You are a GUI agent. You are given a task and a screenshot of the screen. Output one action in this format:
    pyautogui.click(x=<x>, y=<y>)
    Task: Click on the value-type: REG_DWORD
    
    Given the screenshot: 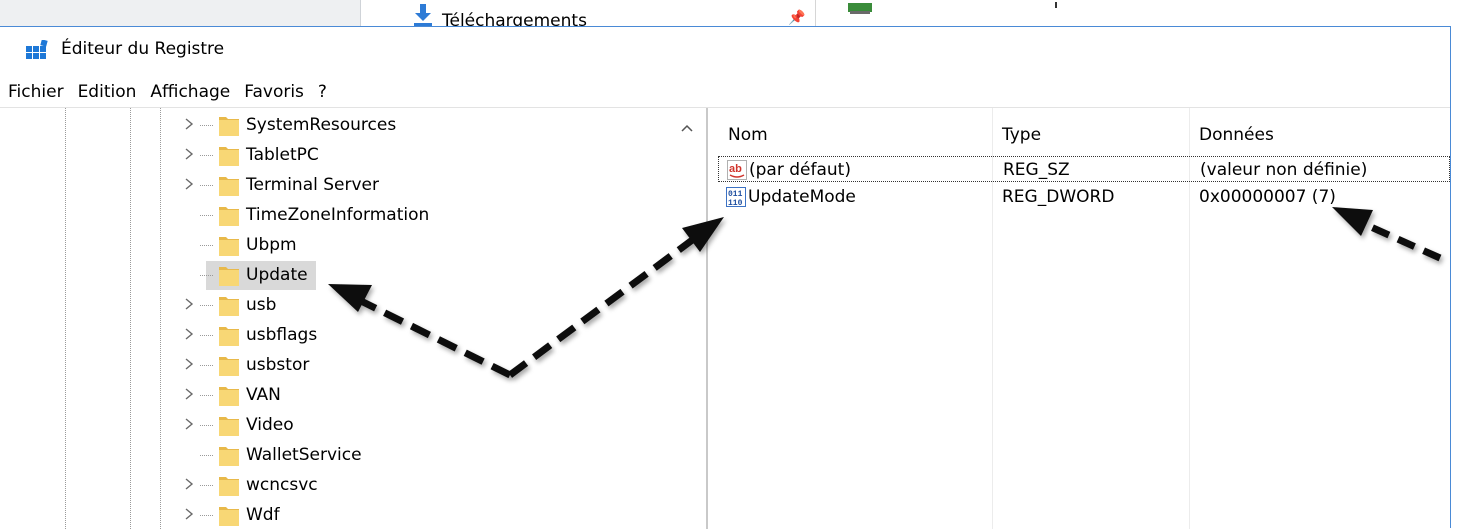 What is the action you would take?
    pyautogui.click(x=1058, y=197)
    